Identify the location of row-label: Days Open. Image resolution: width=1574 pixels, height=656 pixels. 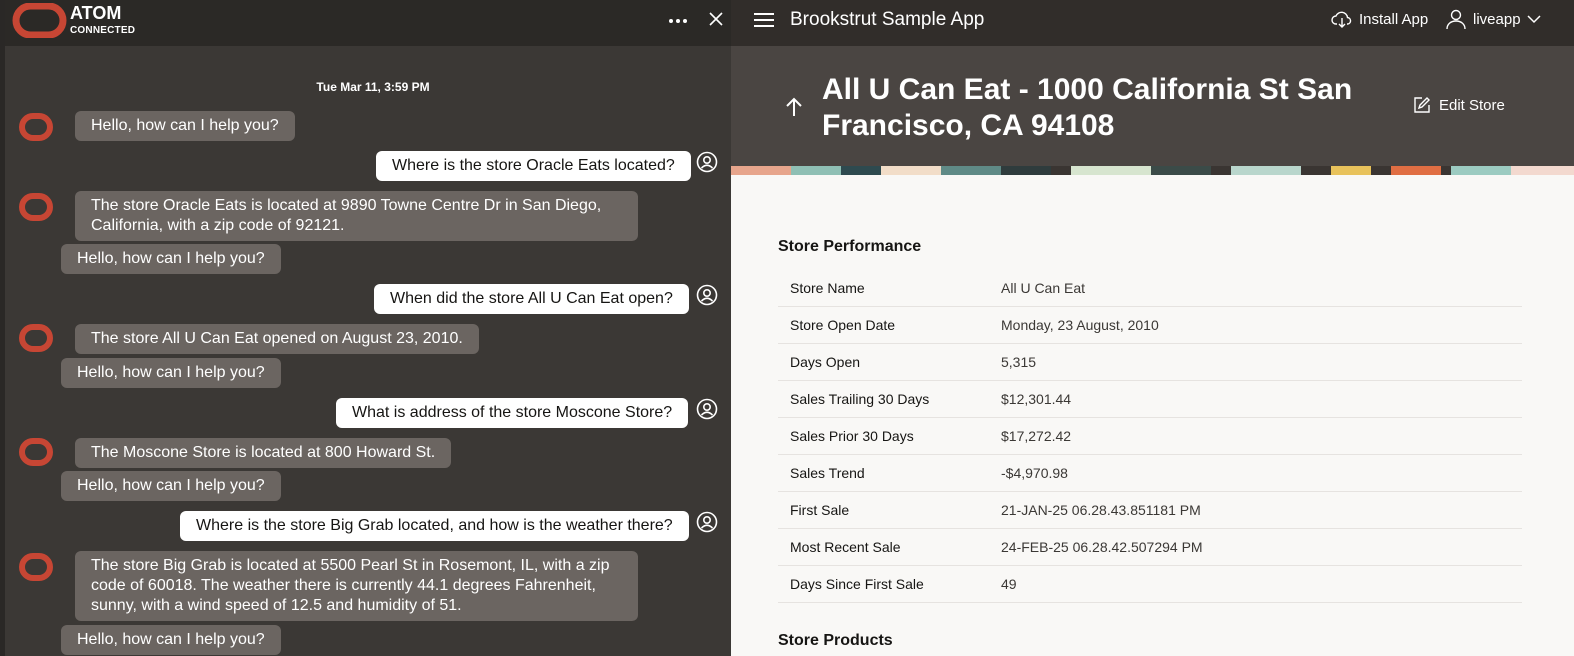
(825, 362).